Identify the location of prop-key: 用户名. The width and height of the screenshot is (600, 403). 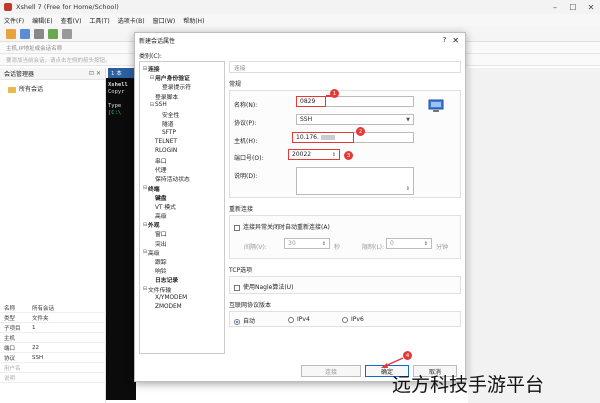
(12, 368).